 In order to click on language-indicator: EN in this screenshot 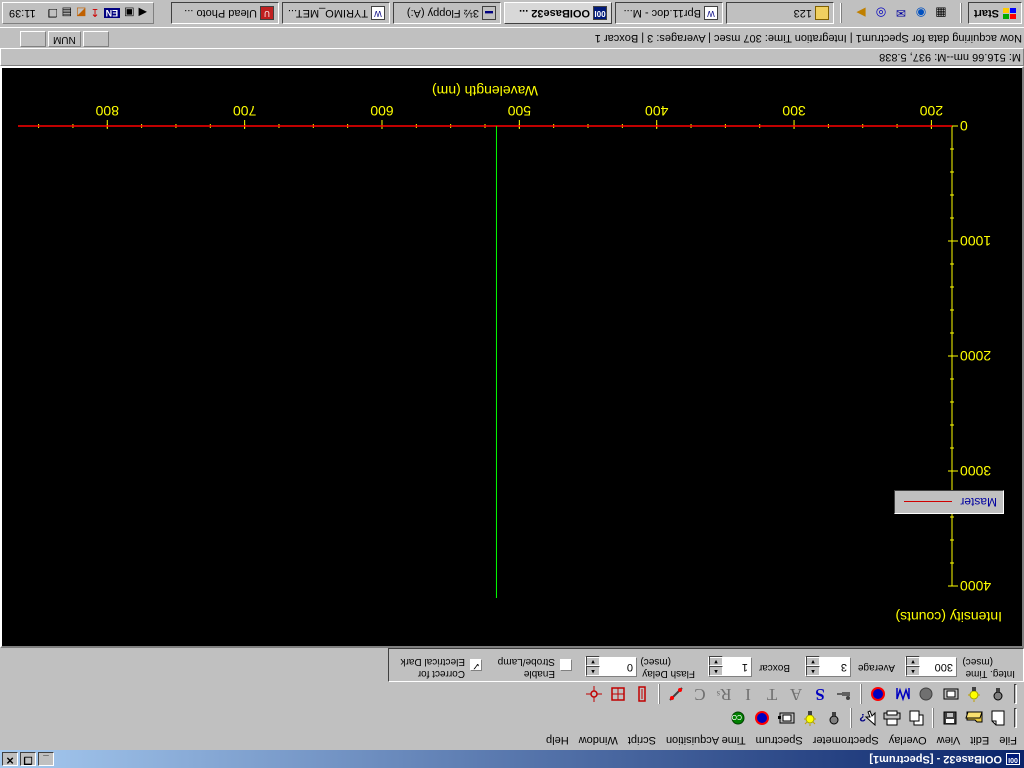, I will do `click(112, 13)`.